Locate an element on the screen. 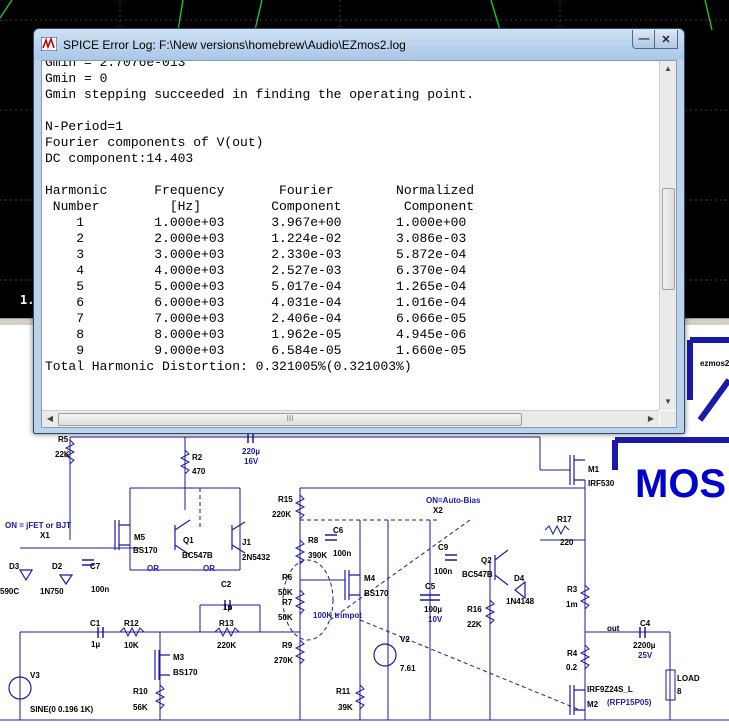 The image size is (729, 728). label-m4-type: BS170 is located at coordinates (376, 593).